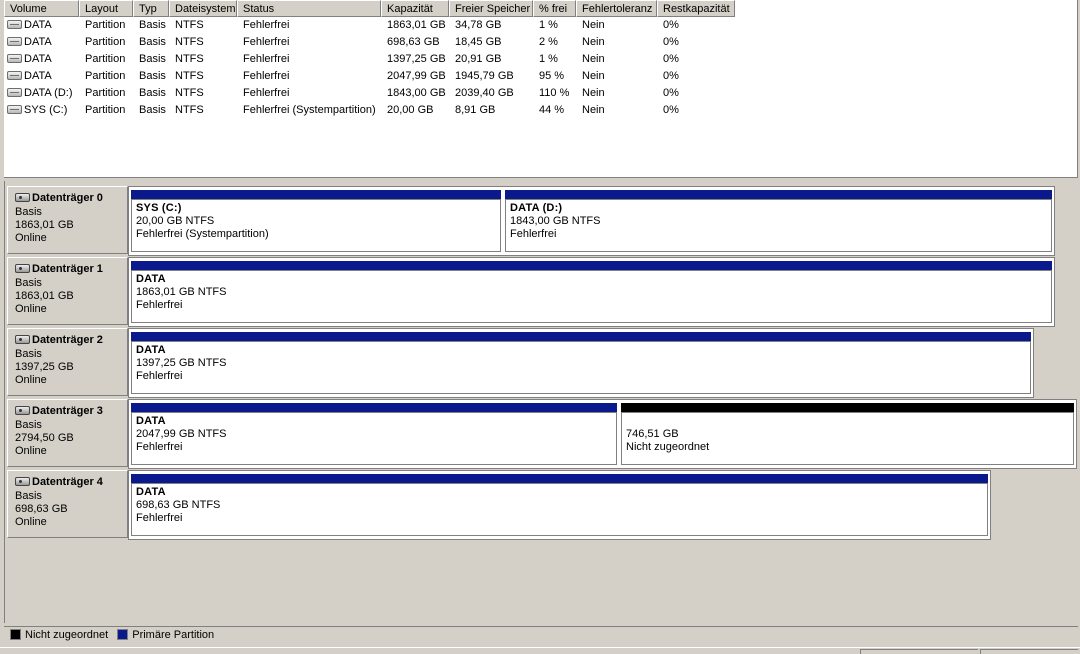  I want to click on disk-label-1: Datenträger 1 Basis 1863,01 GB Online, so click(67, 291).